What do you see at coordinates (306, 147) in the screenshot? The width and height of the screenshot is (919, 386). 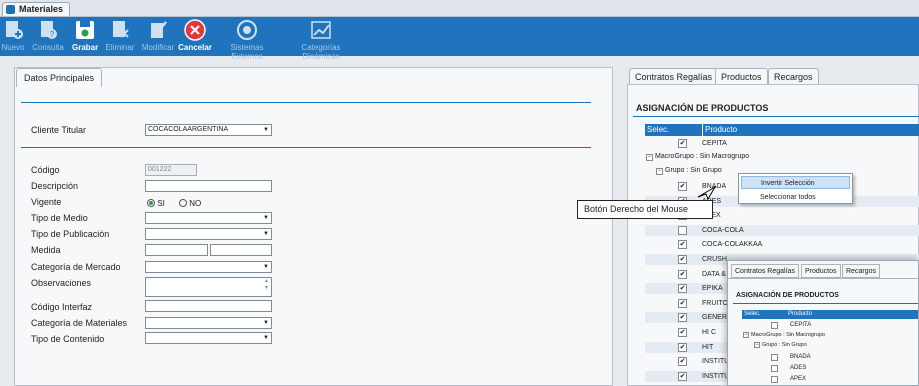 I see `section-divider` at bounding box center [306, 147].